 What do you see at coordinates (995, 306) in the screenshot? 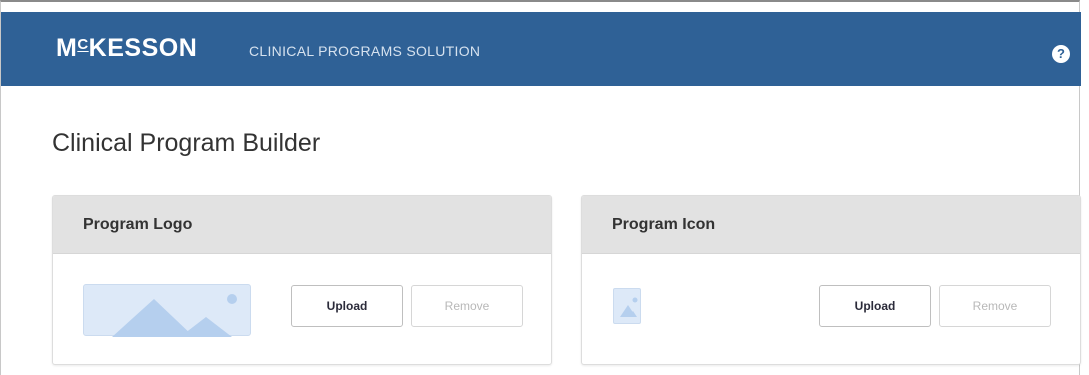
I see `remove-icon-button: Remove` at bounding box center [995, 306].